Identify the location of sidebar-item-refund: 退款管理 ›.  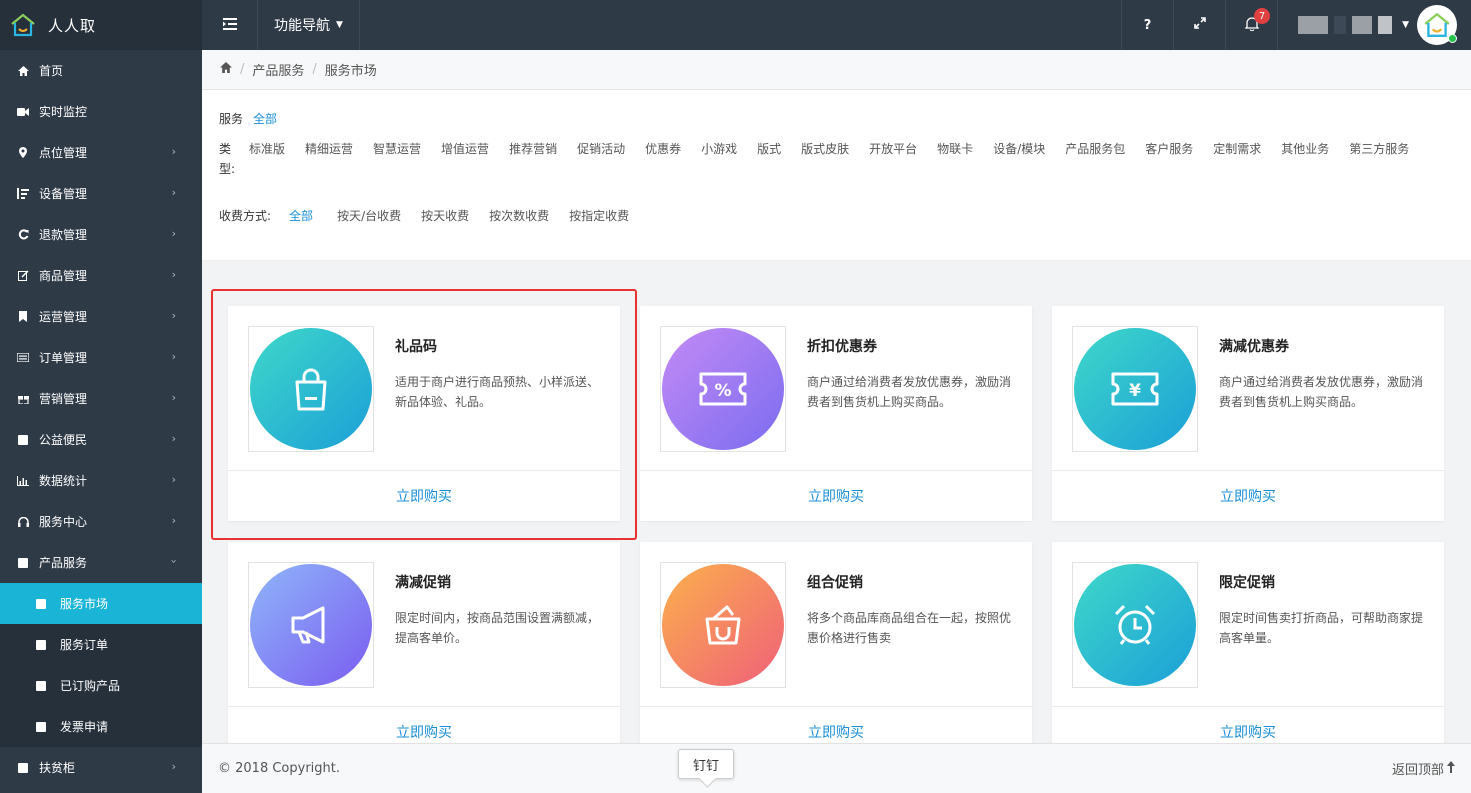
(101, 234).